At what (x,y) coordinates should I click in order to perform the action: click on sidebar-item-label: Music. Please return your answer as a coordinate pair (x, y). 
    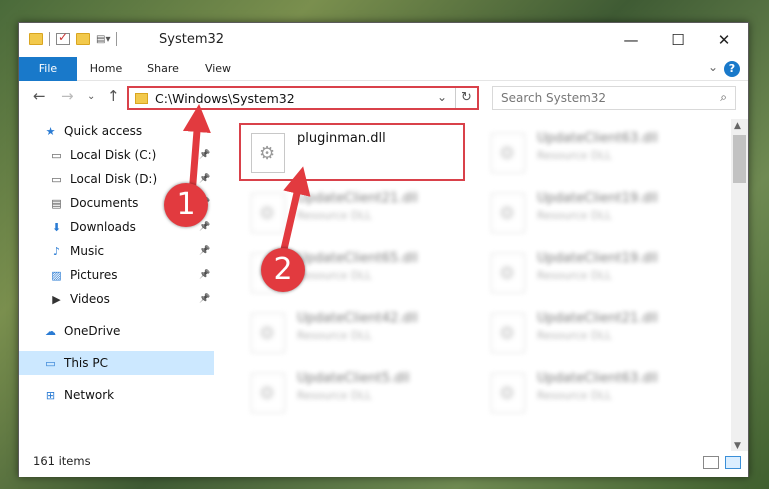
    Looking at the image, I should click on (87, 251).